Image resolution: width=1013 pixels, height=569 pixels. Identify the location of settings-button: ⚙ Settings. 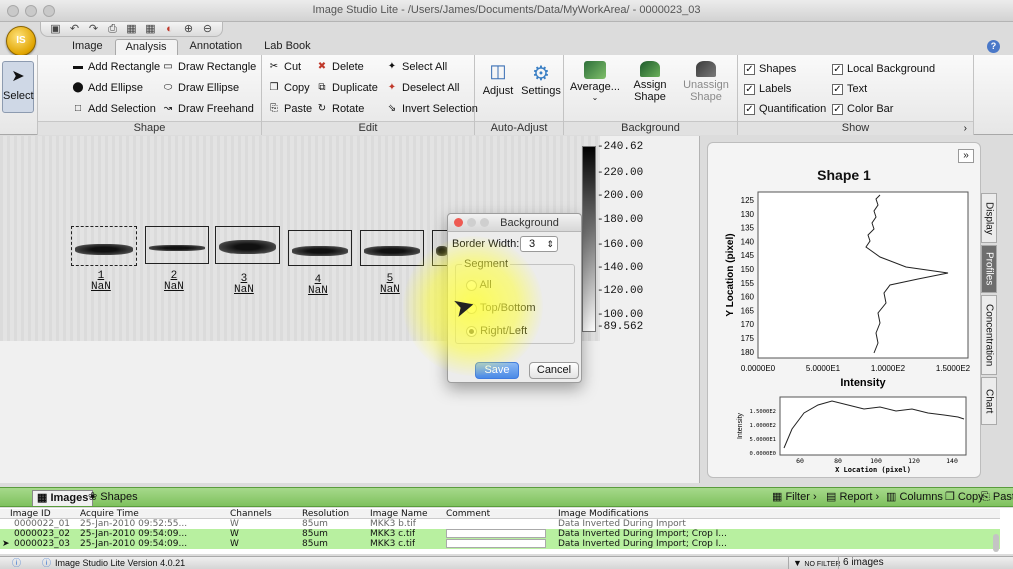
(541, 79).